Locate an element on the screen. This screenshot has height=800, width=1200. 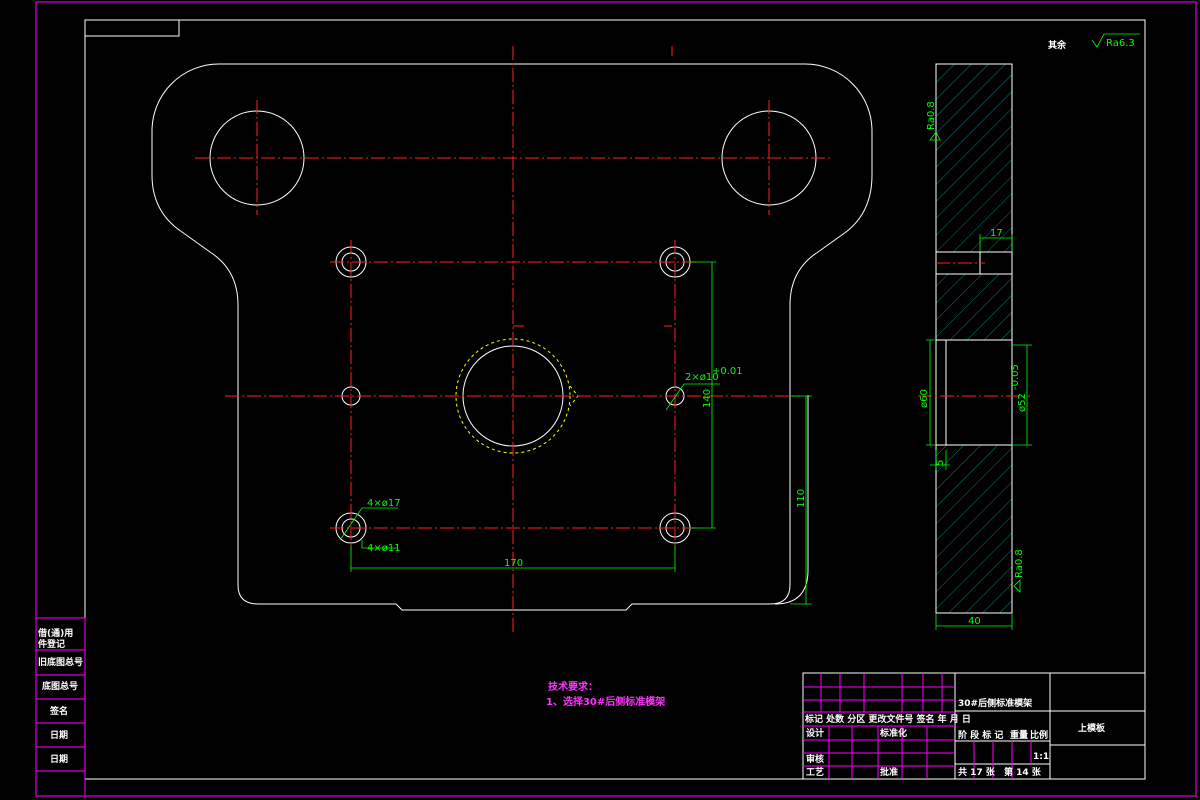
ra-bottom: Ra0.8 is located at coordinates (1019, 563).